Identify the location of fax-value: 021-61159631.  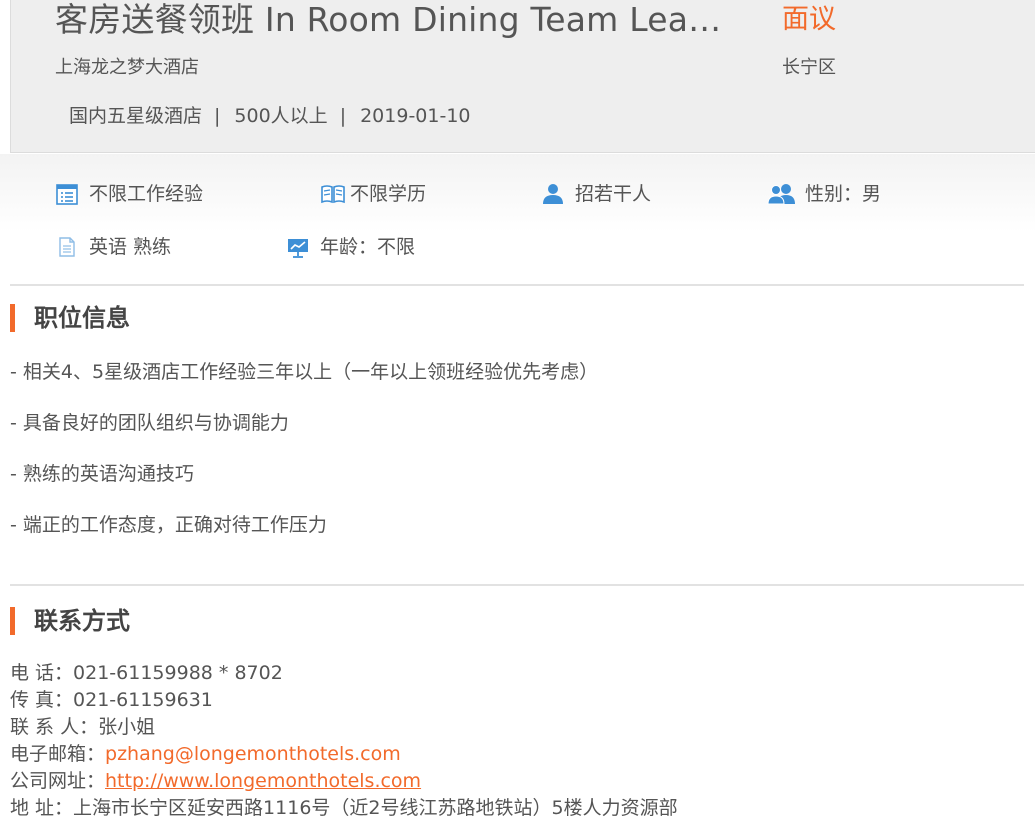
(143, 700).